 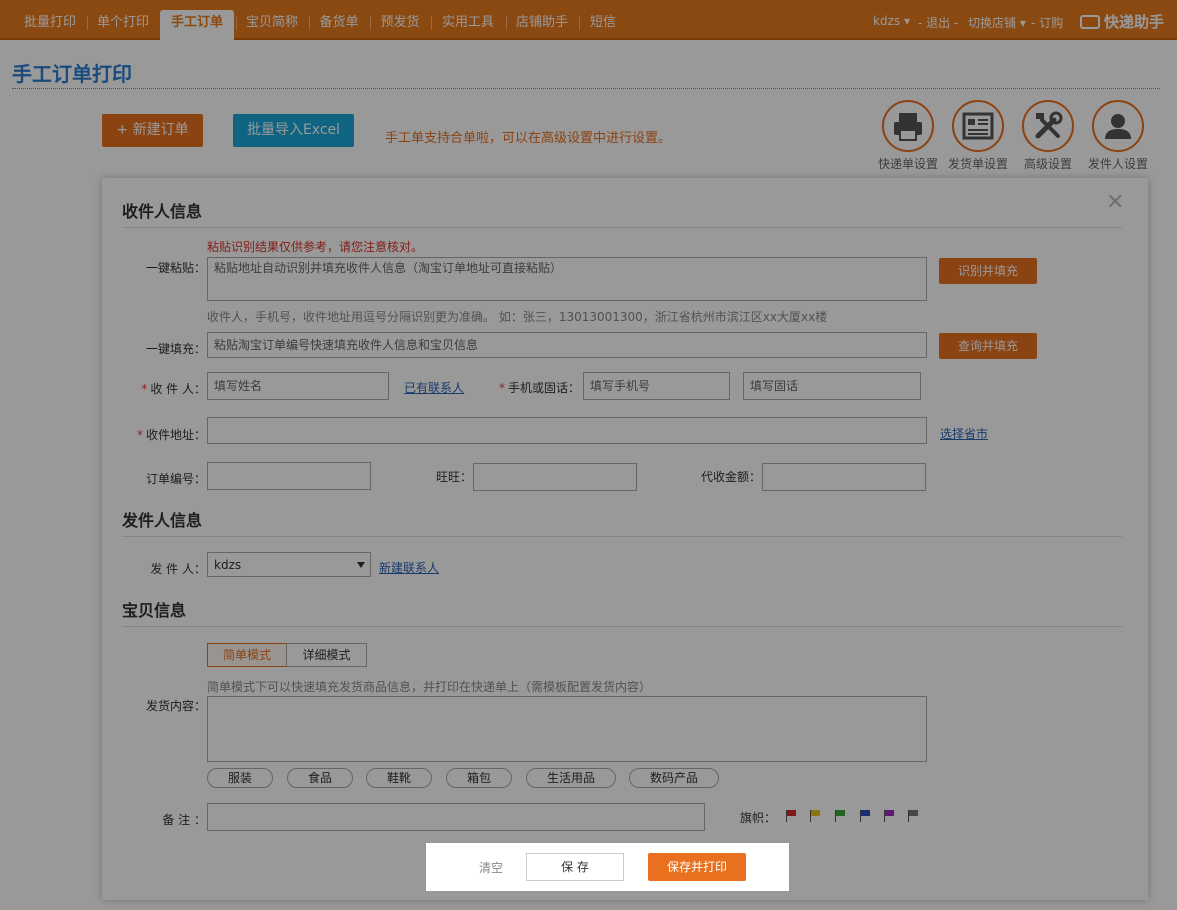 What do you see at coordinates (988, 271) in the screenshot?
I see `recognize-fill-button: 识别并填充` at bounding box center [988, 271].